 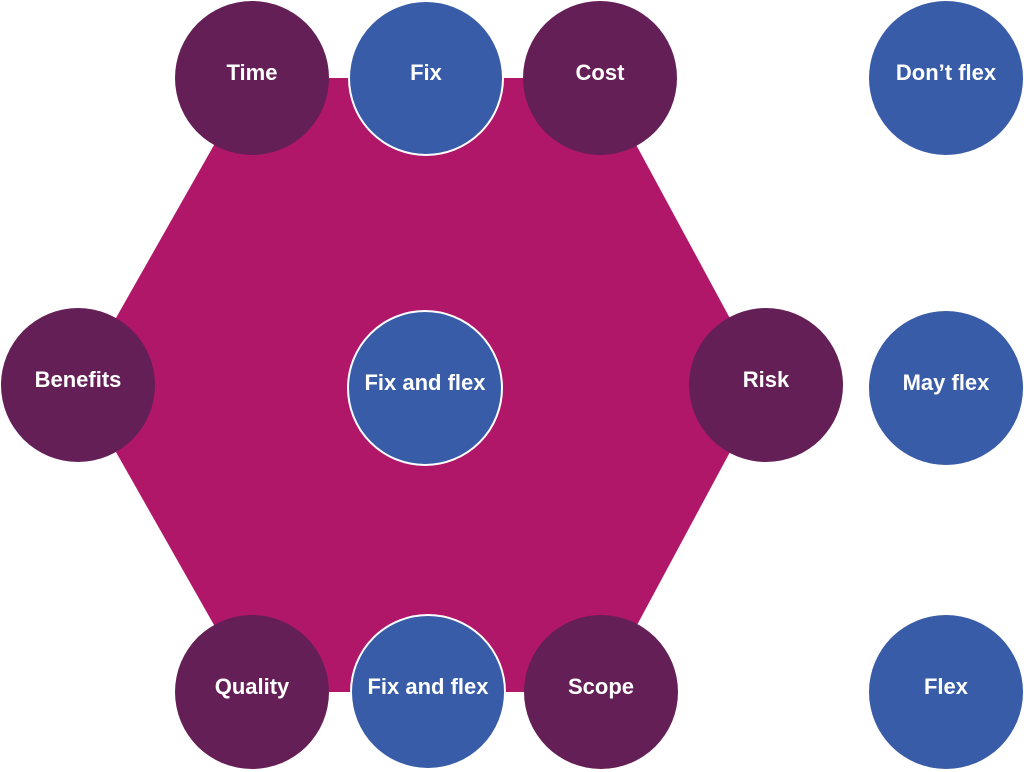 What do you see at coordinates (947, 382) in the screenshot?
I see `legend-item-1-label: May flex` at bounding box center [947, 382].